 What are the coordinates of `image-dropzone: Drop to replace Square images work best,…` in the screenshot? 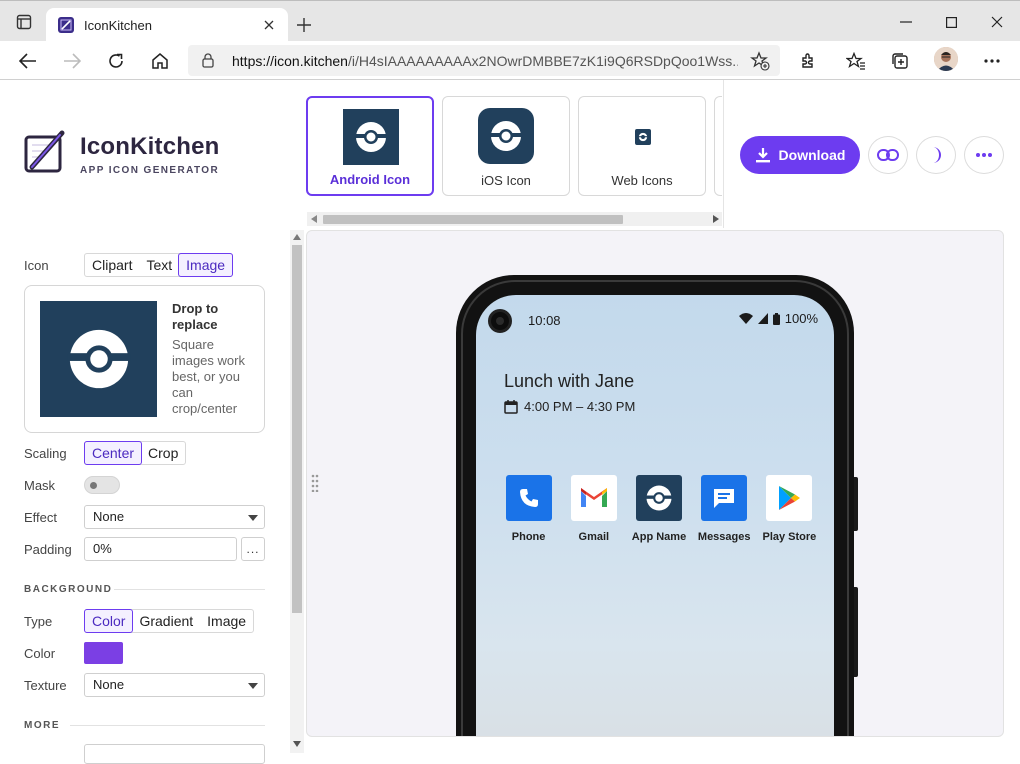 It's located at (144, 359).